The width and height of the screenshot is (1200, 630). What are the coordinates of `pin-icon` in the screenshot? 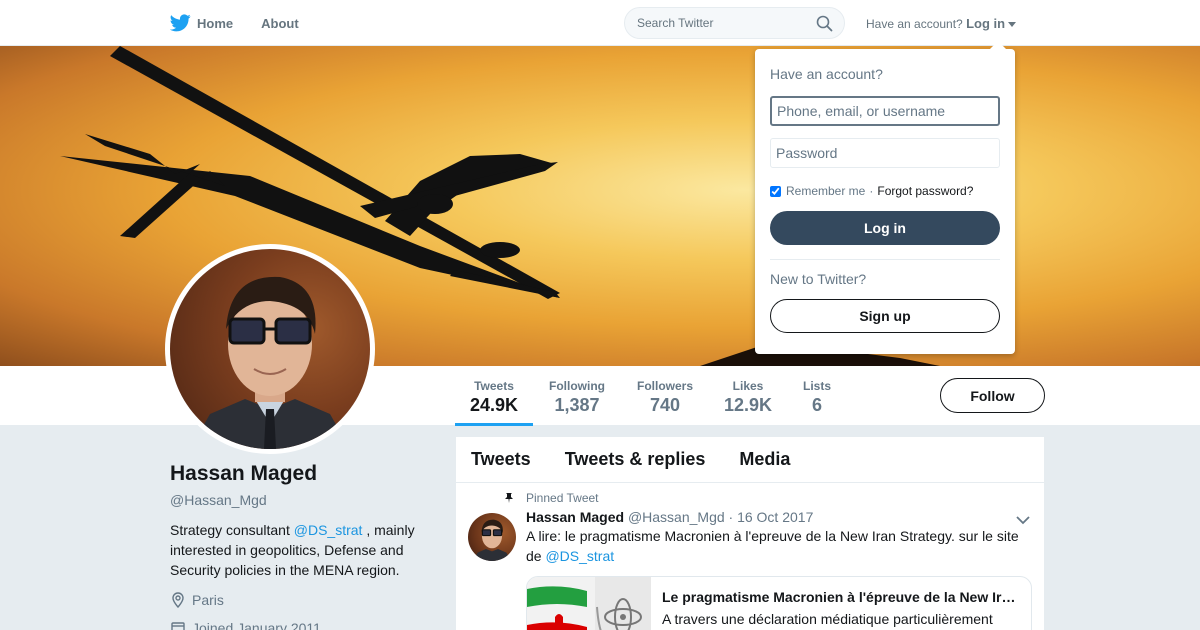 It's located at (509, 498).